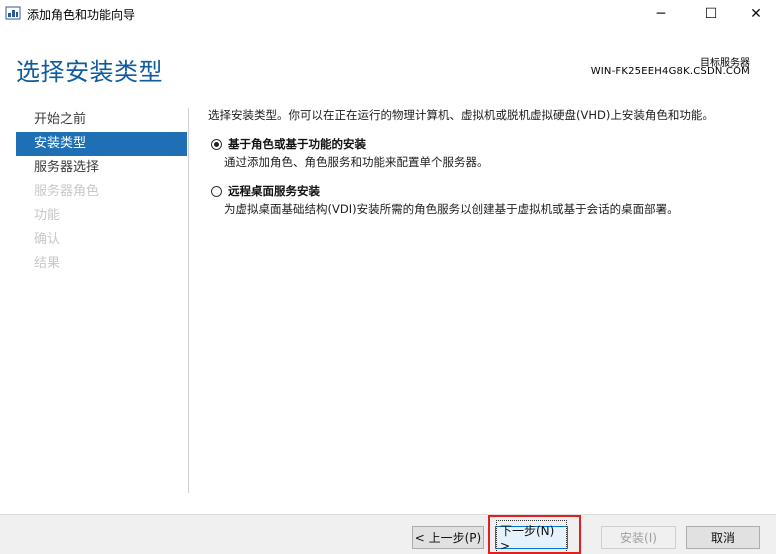  Describe the element at coordinates (101, 192) in the screenshot. I see `wizard-steps-nav: 开始之前 安装类型 服务器选择 服务器角色 功能 确认 结果` at that location.